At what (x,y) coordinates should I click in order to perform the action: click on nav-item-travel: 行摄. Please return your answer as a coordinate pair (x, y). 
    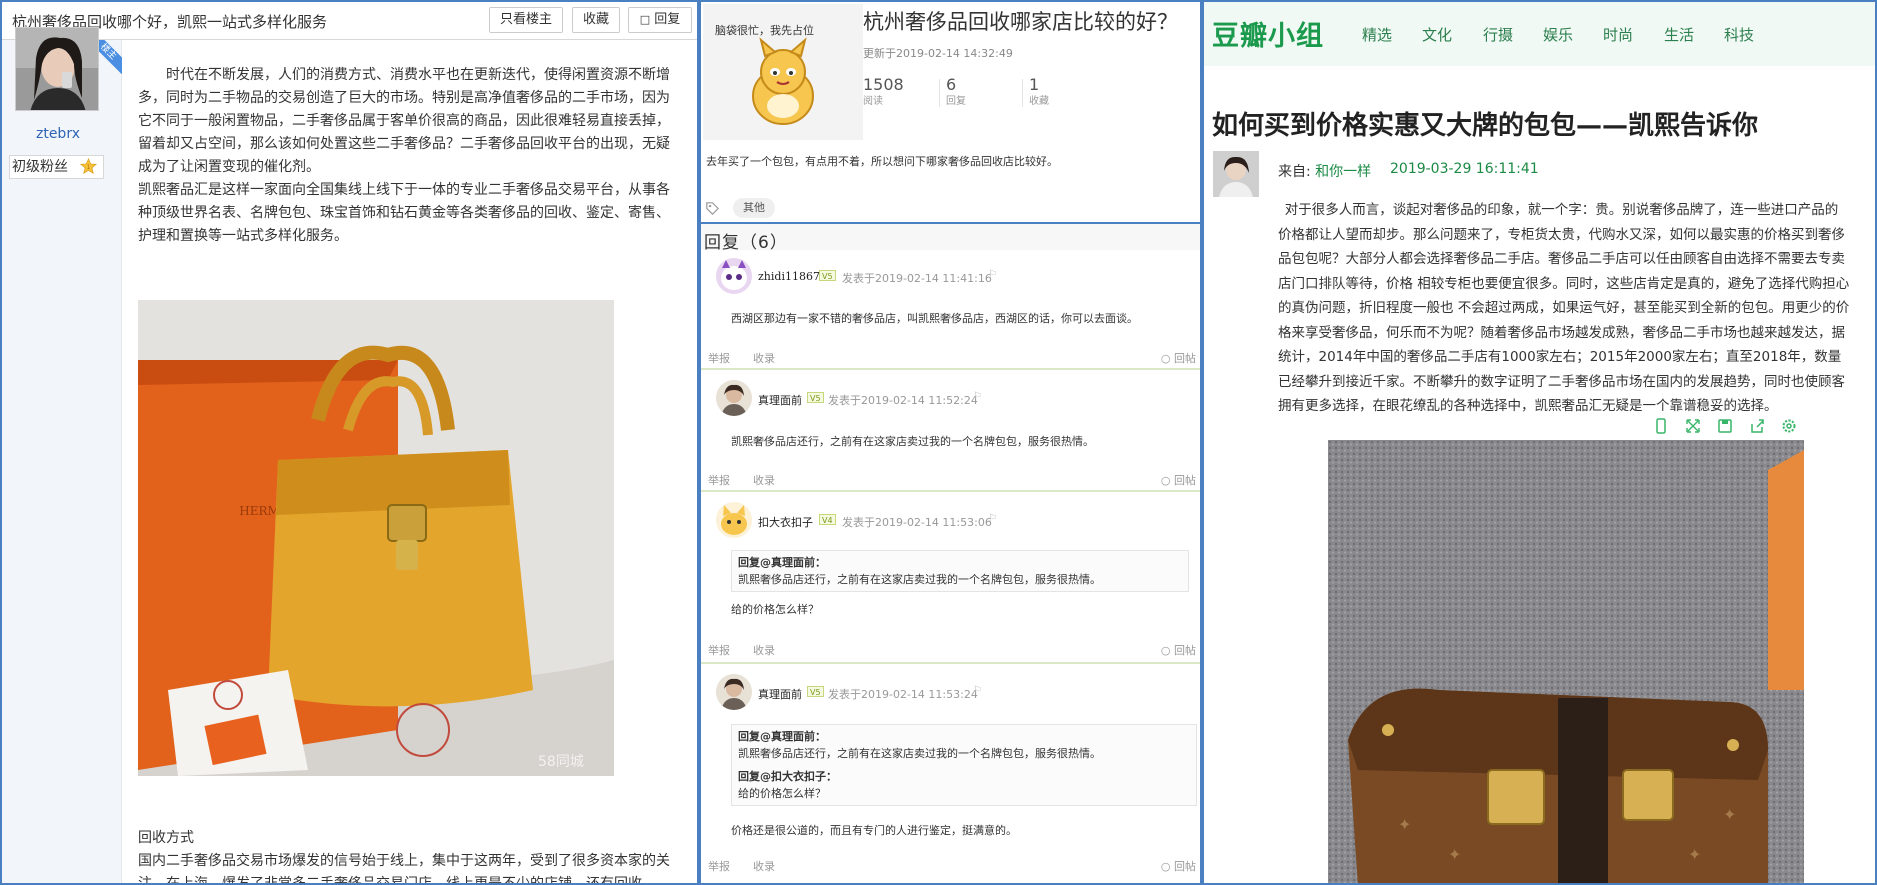
    Looking at the image, I should click on (1498, 34).